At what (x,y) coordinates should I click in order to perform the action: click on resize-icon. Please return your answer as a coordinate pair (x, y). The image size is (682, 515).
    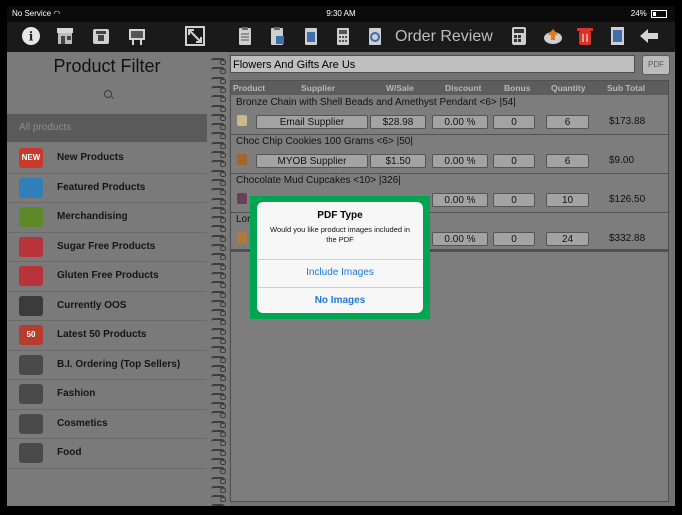
    Looking at the image, I should click on (195, 37).